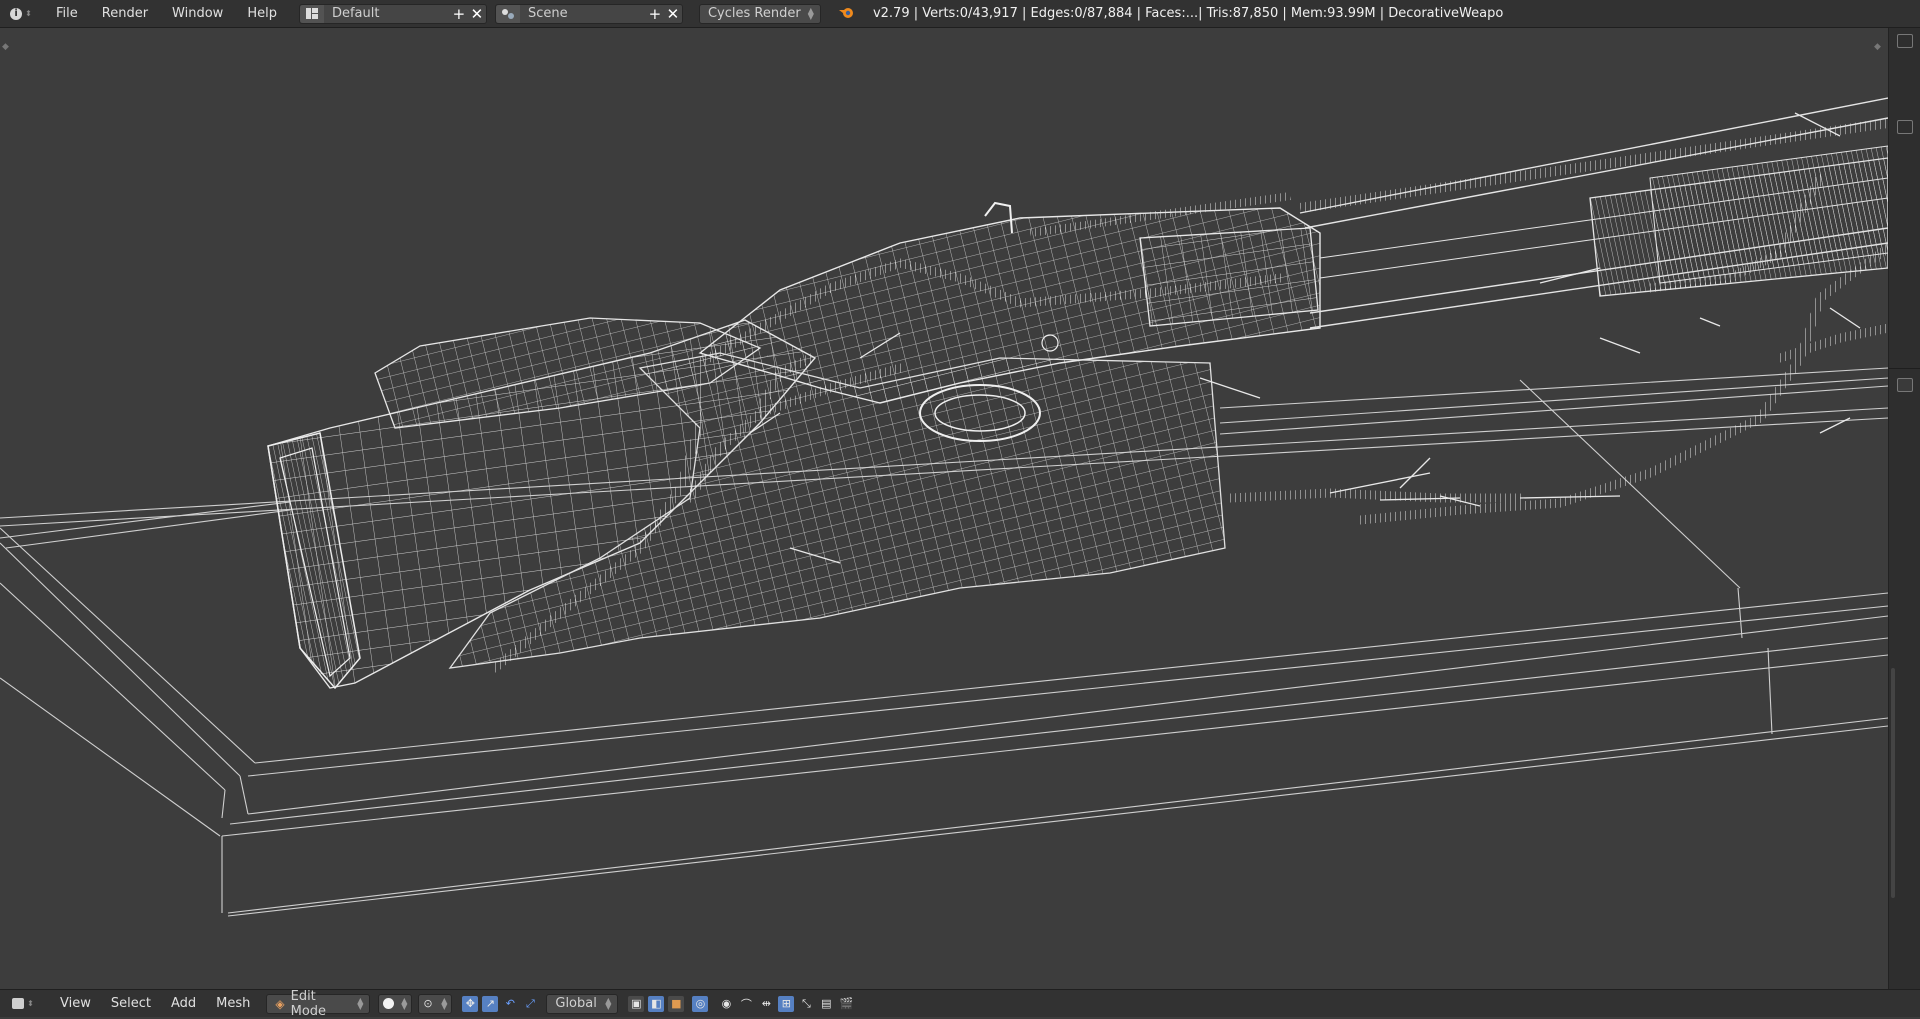 This screenshot has width=1920, height=1019. Describe the element at coordinates (428, 1003) in the screenshot. I see `pivot-icon: ⊙` at that location.